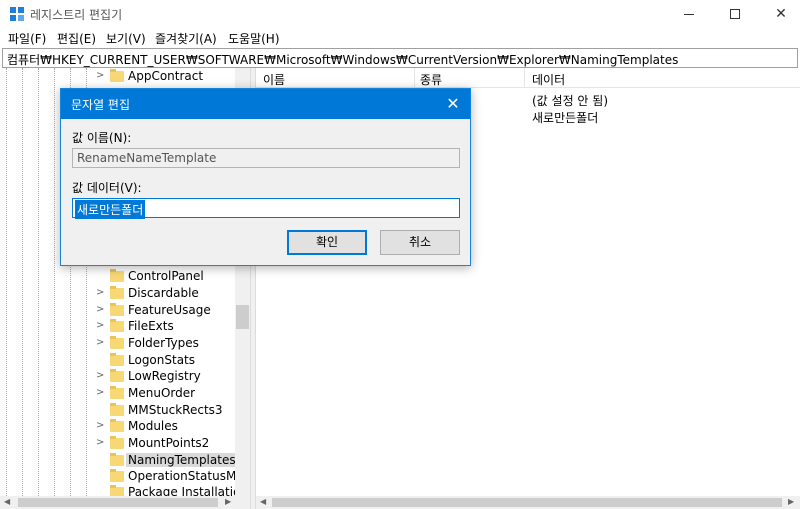  I want to click on tree-item-label: ControlPanel, so click(166, 276).